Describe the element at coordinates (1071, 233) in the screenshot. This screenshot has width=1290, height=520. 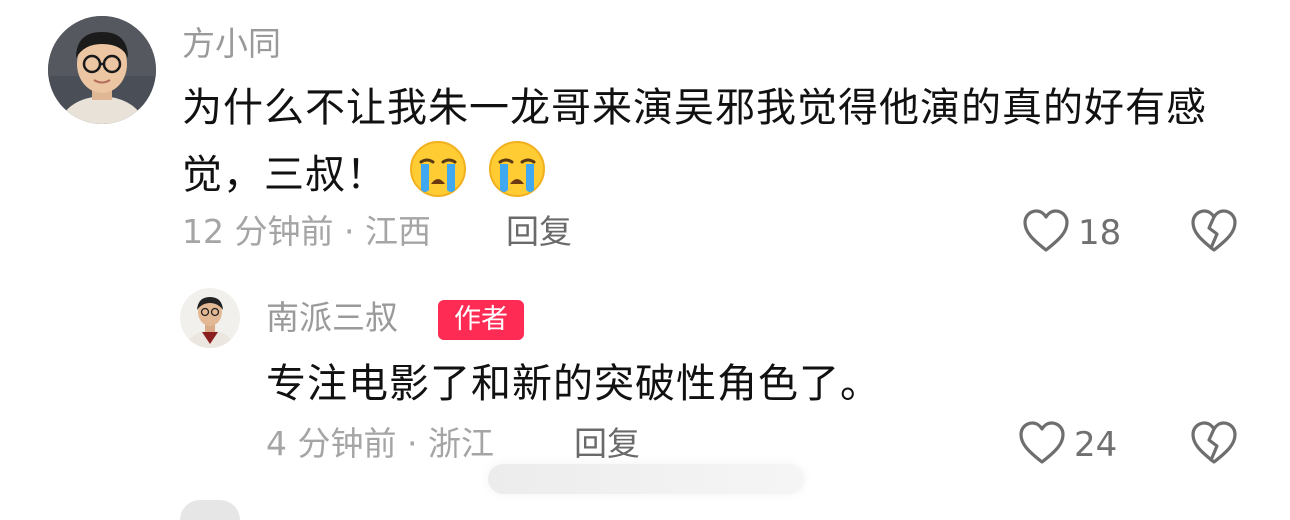
I see `like-button: 18` at that location.